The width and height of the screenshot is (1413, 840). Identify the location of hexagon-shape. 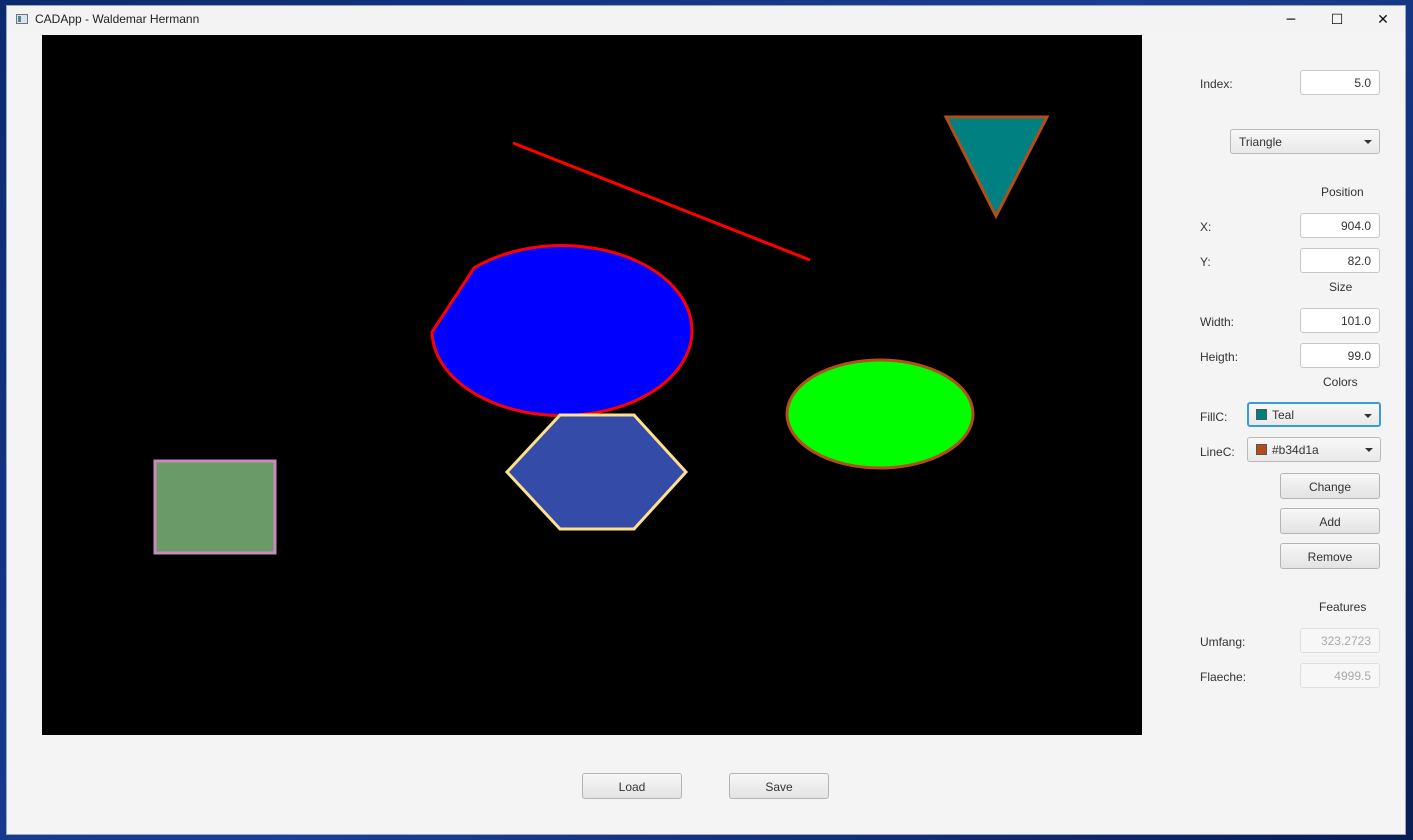
(596, 472).